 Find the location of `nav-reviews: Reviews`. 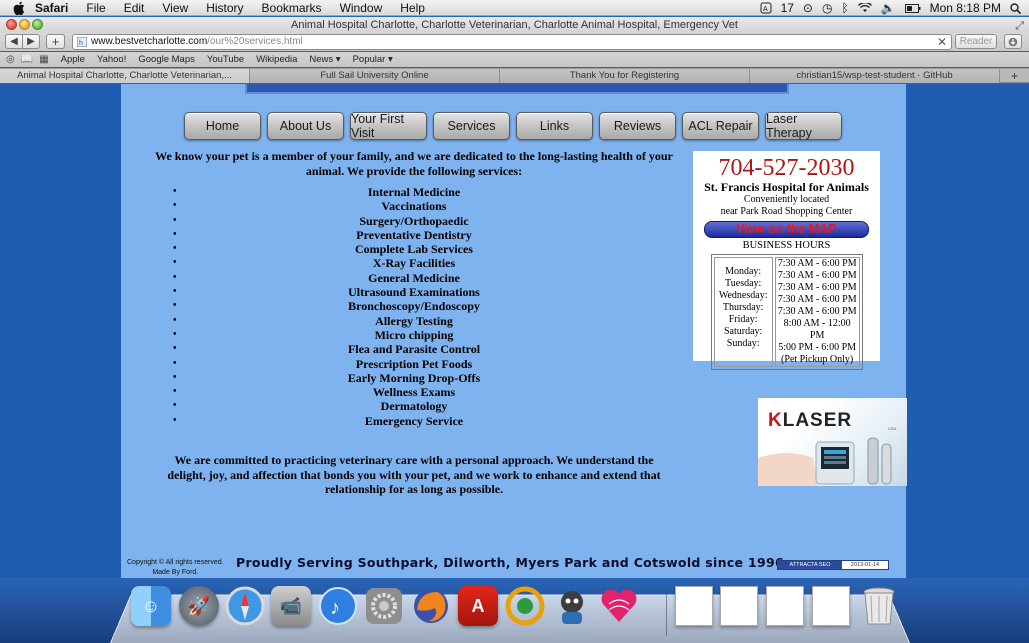

nav-reviews: Reviews is located at coordinates (637, 126).